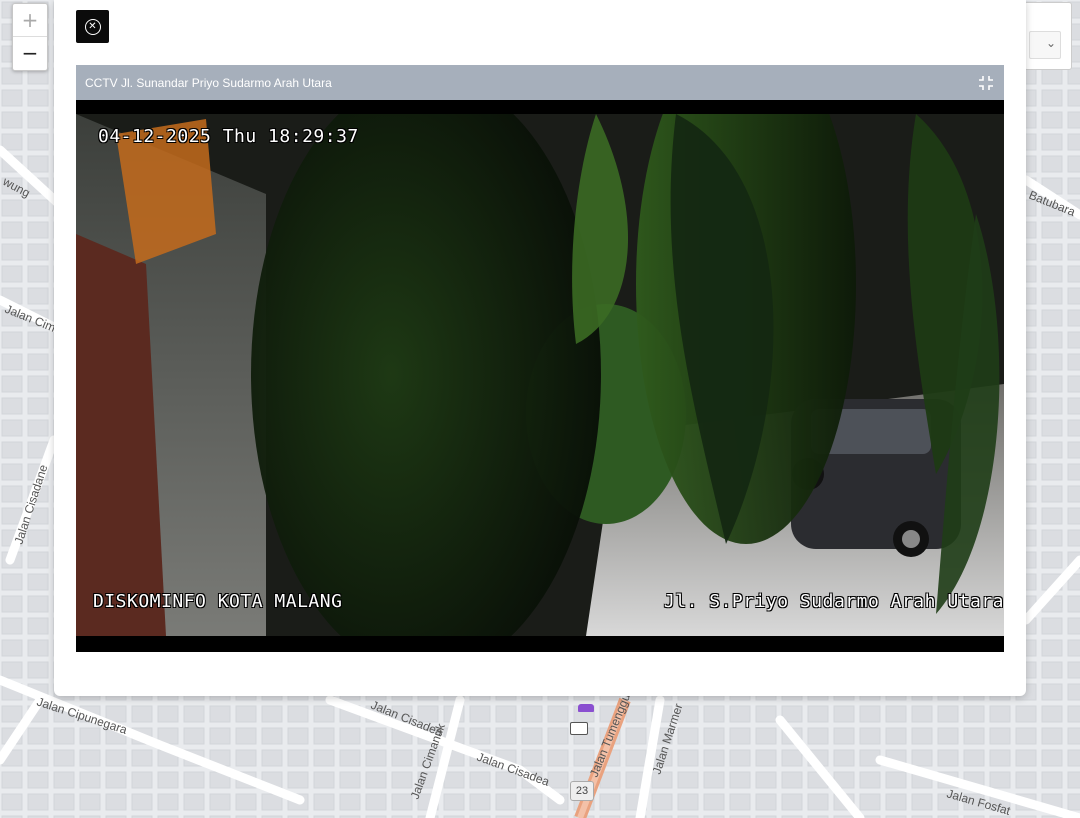 The height and width of the screenshot is (818, 1080). Describe the element at coordinates (586, 708) in the screenshot. I see `poi-marker` at that location.